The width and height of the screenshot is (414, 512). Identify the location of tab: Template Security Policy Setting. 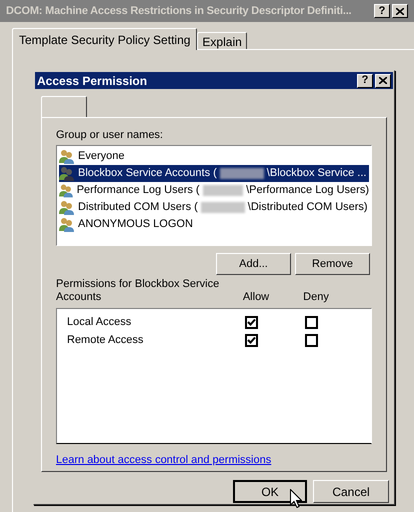
(105, 39).